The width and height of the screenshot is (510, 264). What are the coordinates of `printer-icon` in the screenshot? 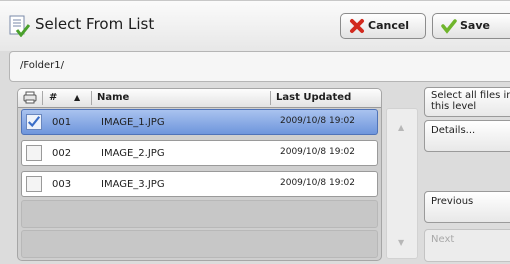 It's located at (30, 97).